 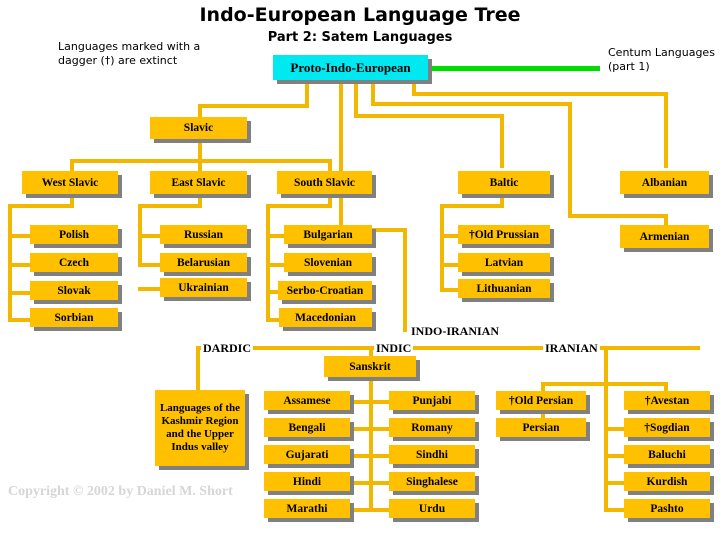 I want to click on centum-languages-note: Centum Languages (part 1), so click(x=661, y=59).